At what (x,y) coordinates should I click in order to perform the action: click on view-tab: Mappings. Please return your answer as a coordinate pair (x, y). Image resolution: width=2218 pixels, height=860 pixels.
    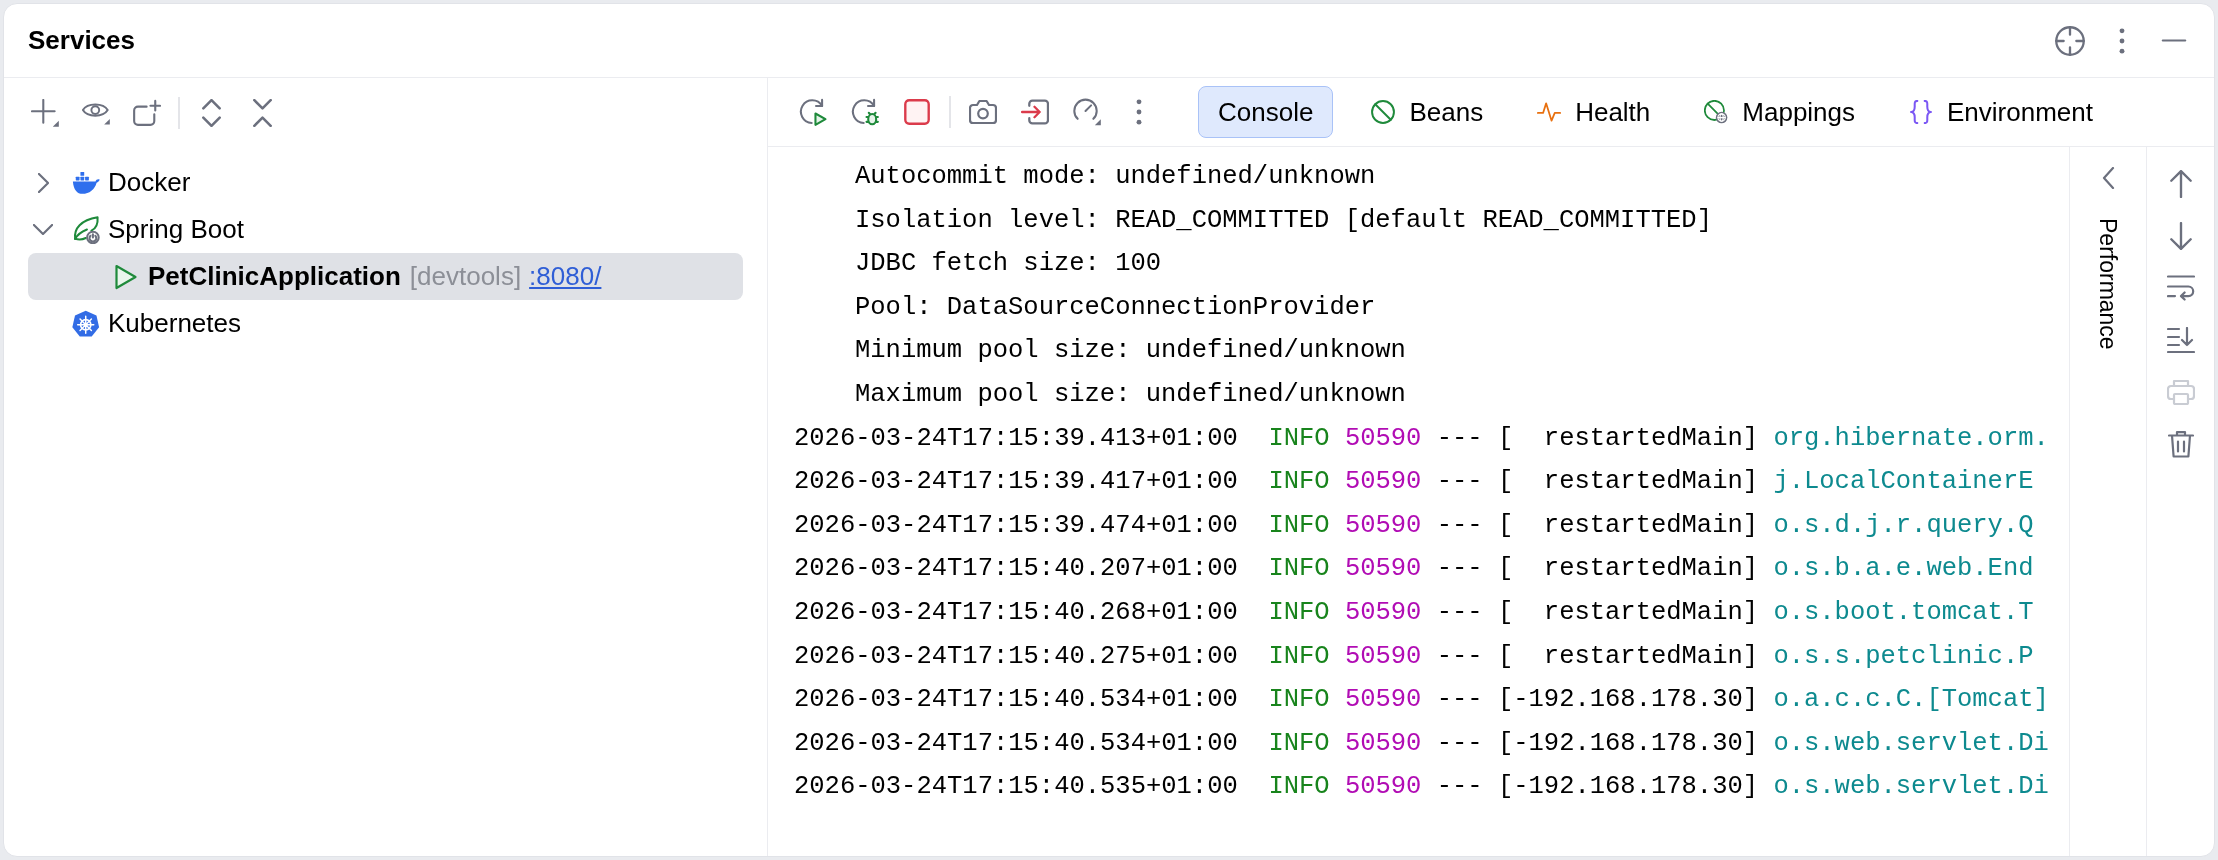
    Looking at the image, I should click on (1780, 112).